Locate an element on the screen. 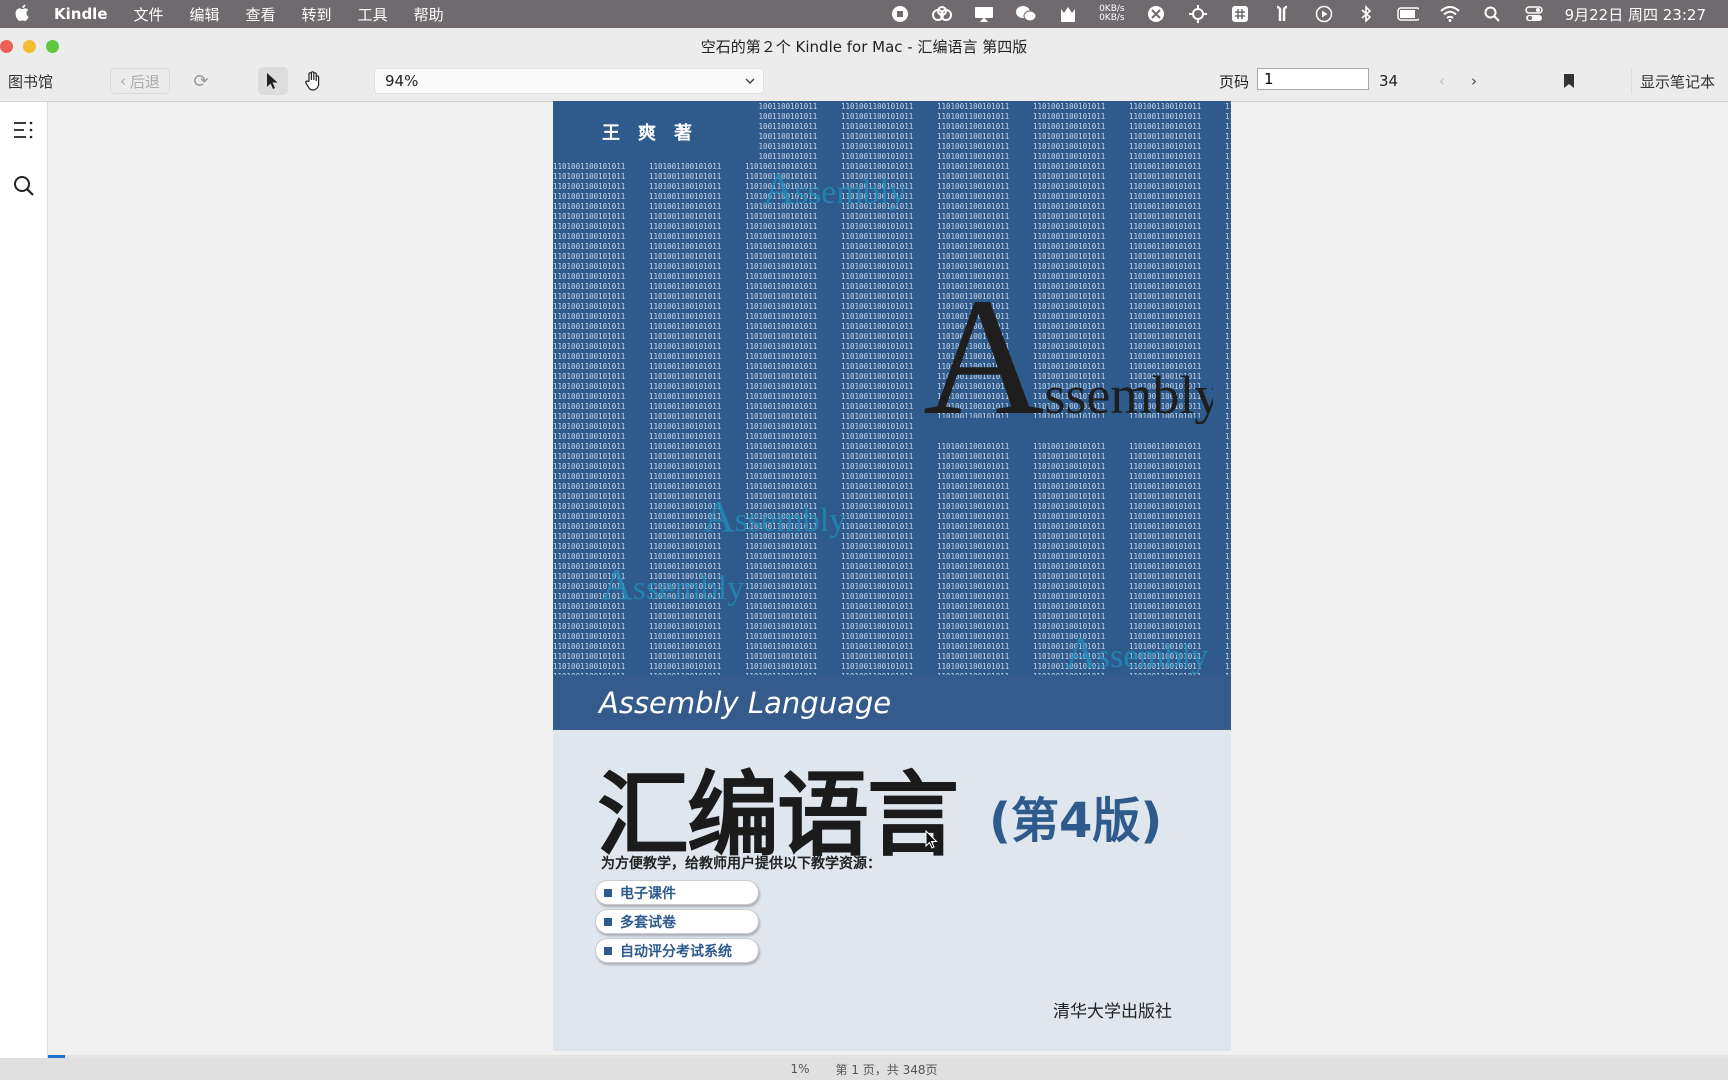 Image resolution: width=1728 pixels, height=1080 pixels. net-down: 0KB/s is located at coordinates (1112, 18).